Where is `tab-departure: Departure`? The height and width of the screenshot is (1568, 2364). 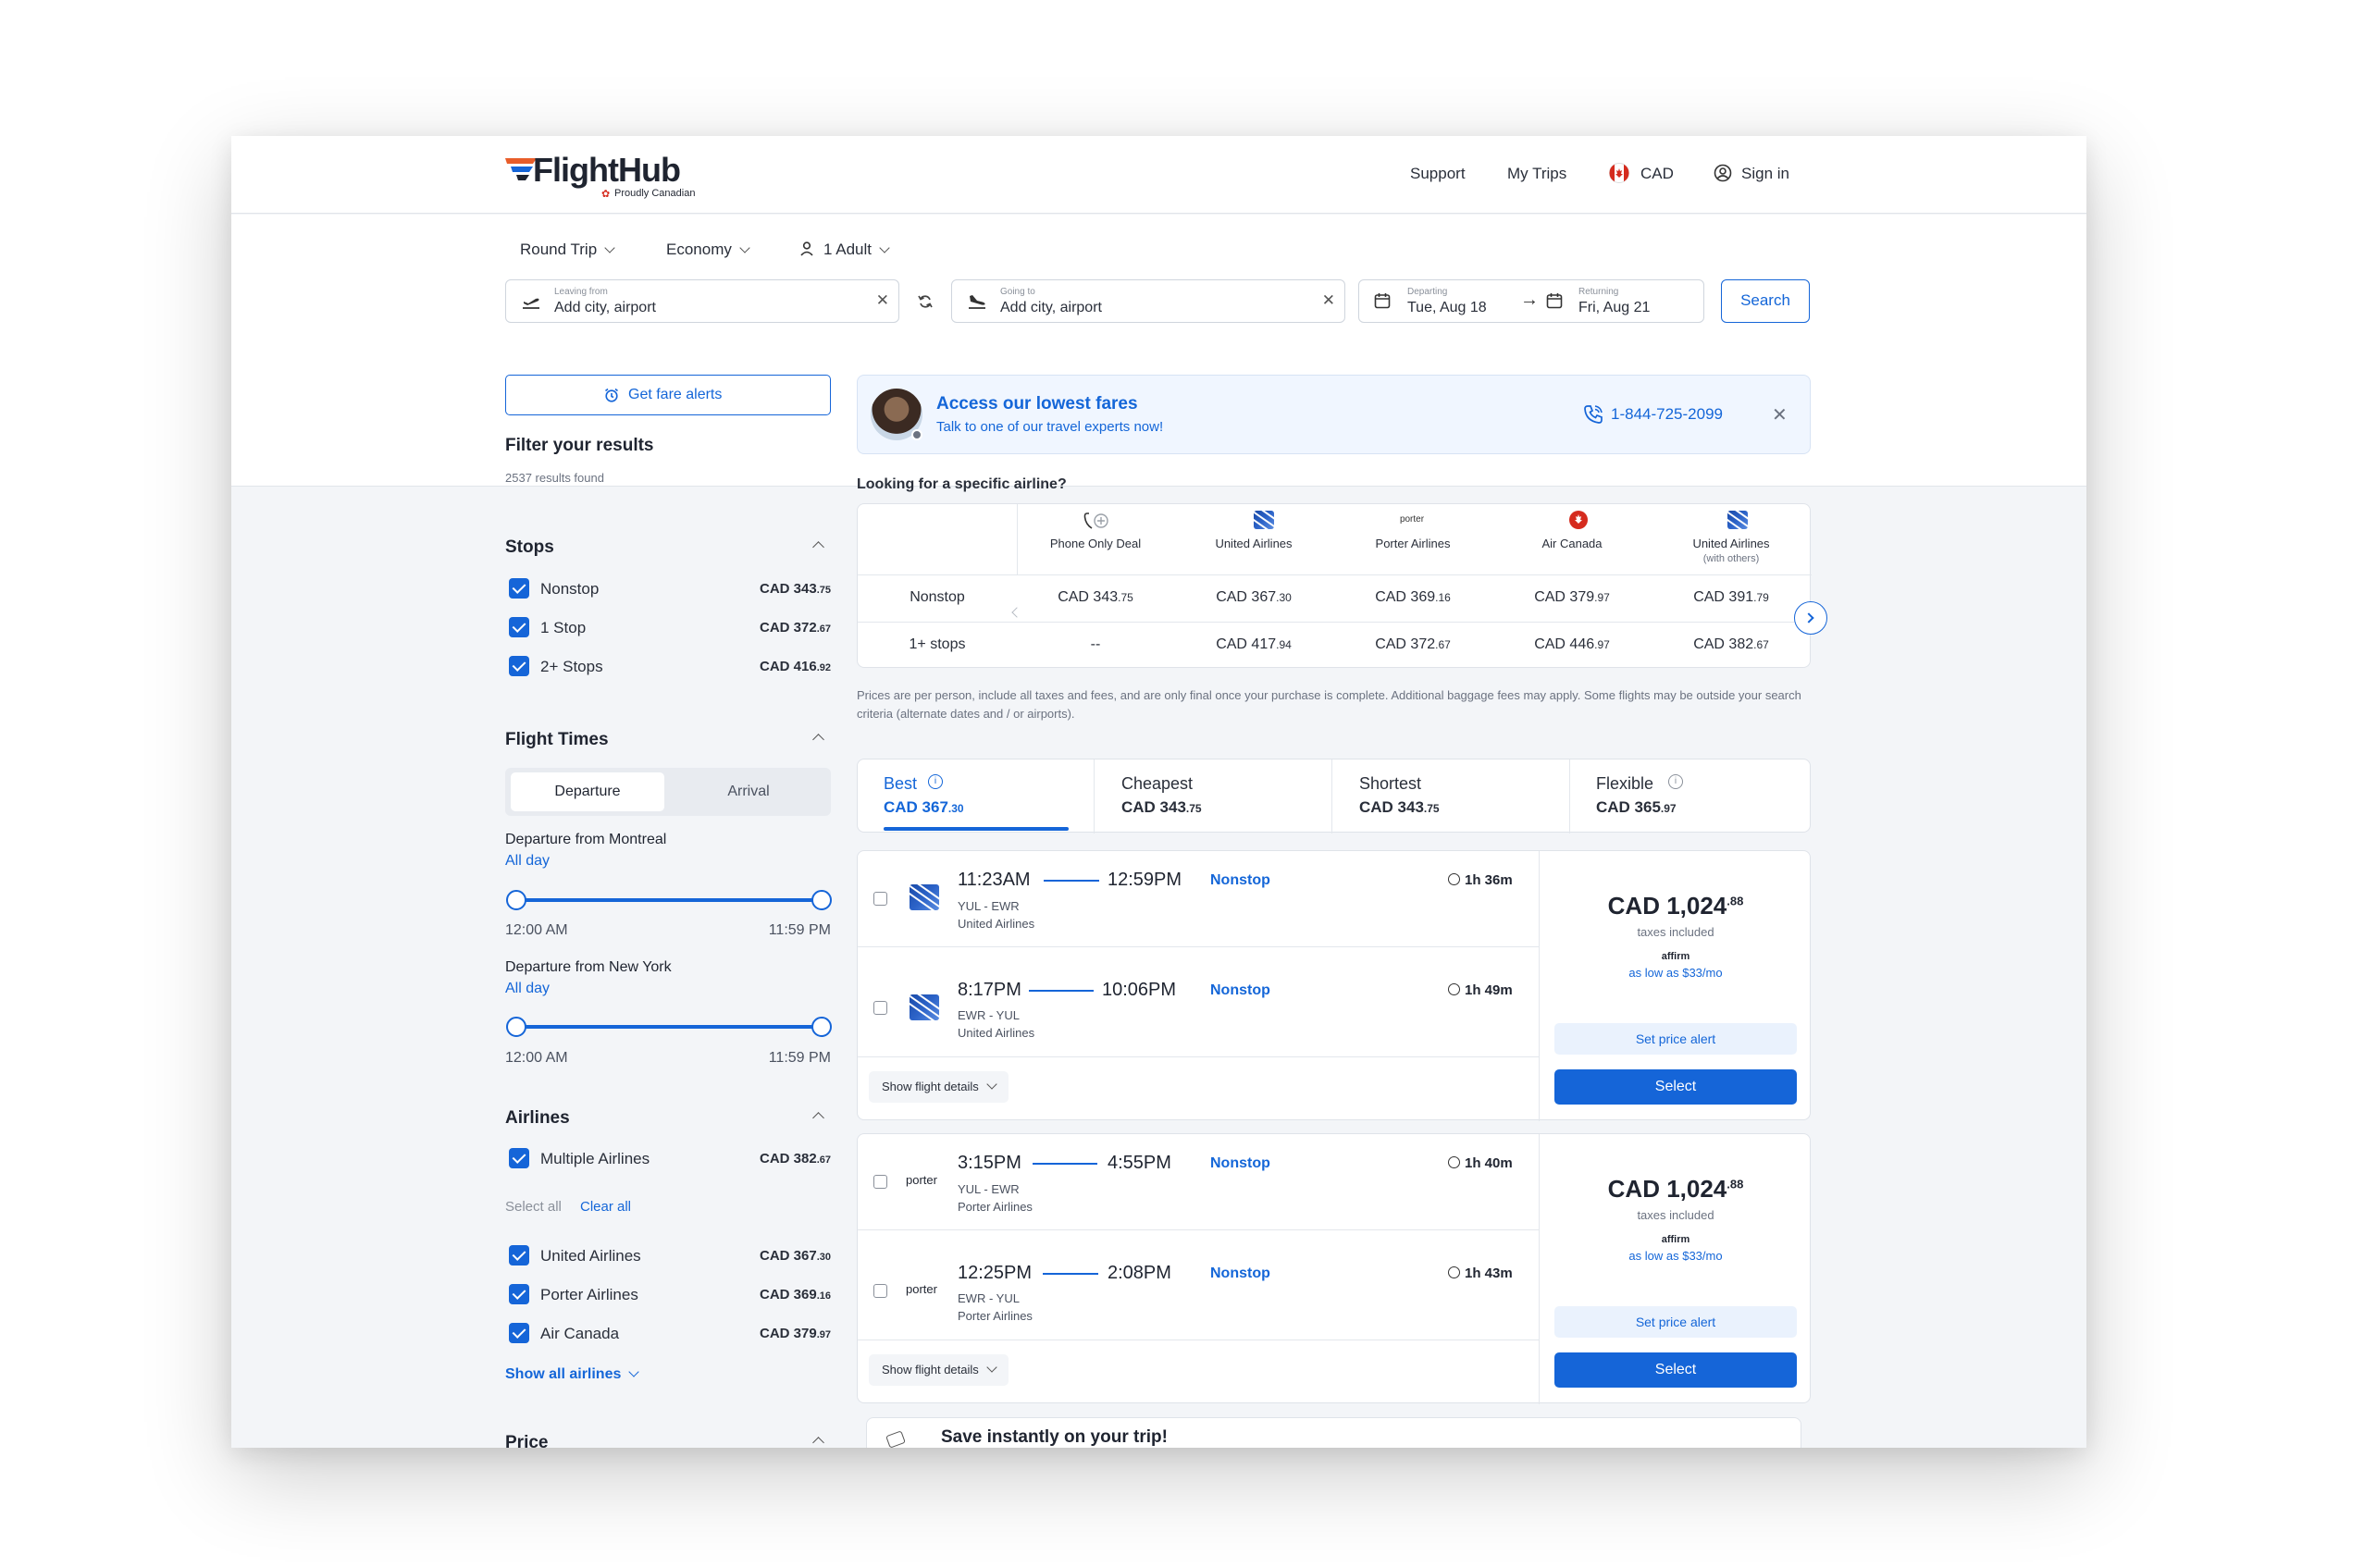 tab-departure: Departure is located at coordinates (588, 791).